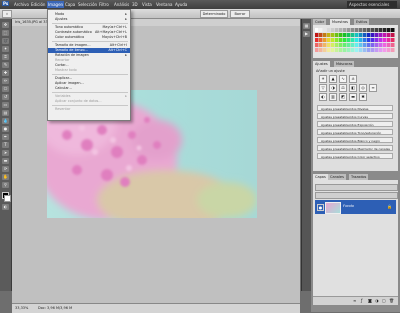 This screenshot has width=400, height=313. What do you see at coordinates (5, 41) in the screenshot?
I see `lasso-tool-icon: ➰` at bounding box center [5, 41].